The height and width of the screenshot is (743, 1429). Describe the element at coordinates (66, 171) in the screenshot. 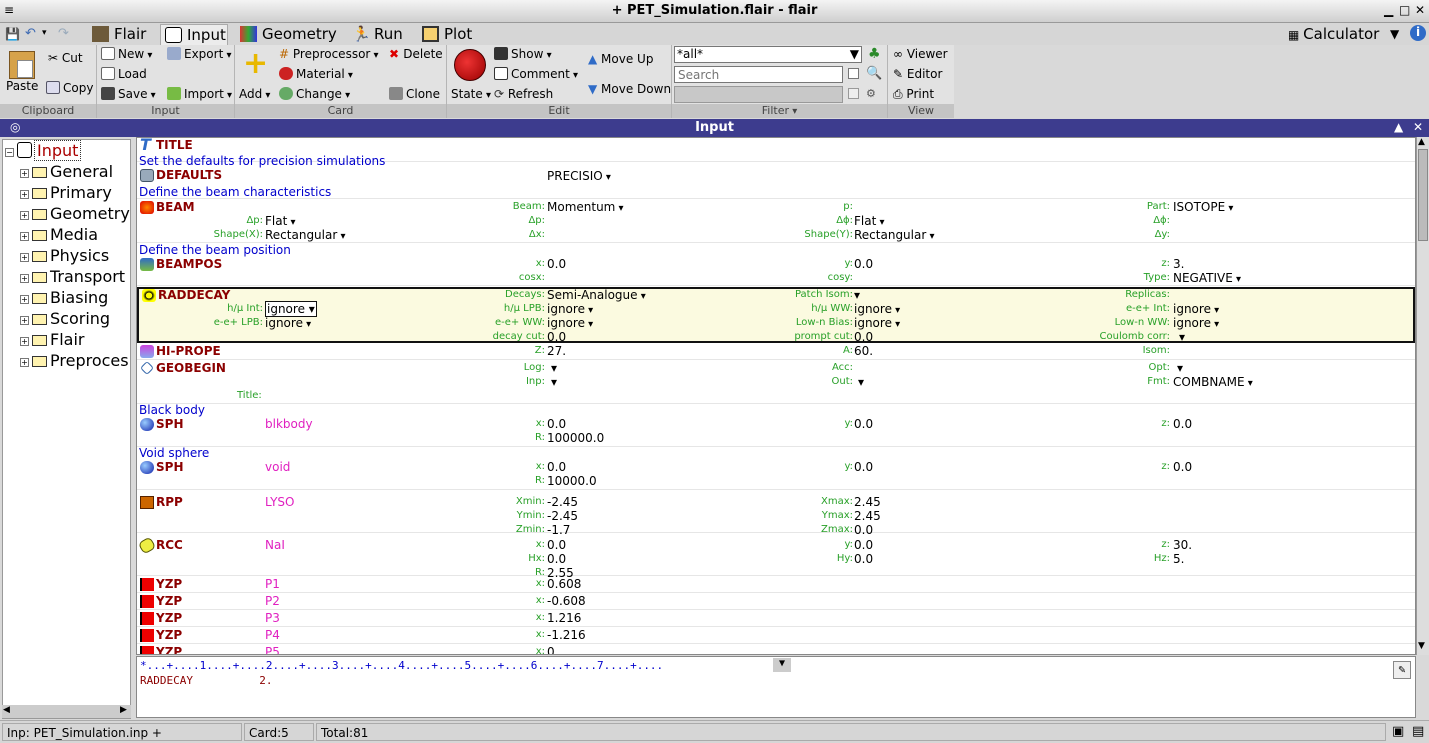

I see `tree-item-general: + General` at that location.